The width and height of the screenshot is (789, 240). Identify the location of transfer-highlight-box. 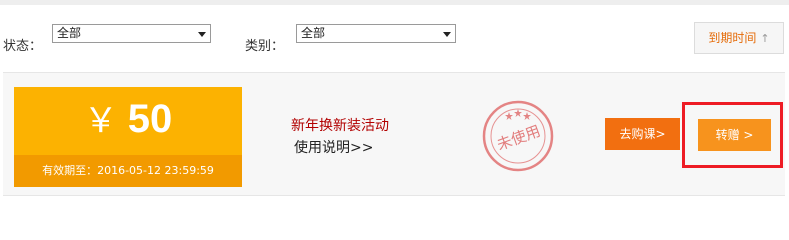
(732, 135).